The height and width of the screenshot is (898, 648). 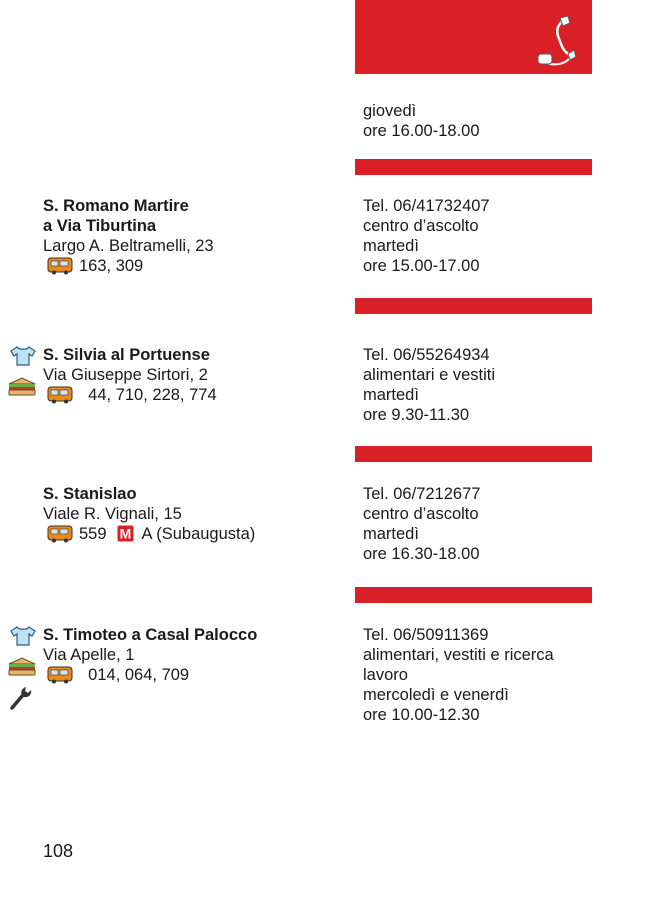 I want to click on entry-hours: ore 15.00-17.00, so click(x=421, y=266).